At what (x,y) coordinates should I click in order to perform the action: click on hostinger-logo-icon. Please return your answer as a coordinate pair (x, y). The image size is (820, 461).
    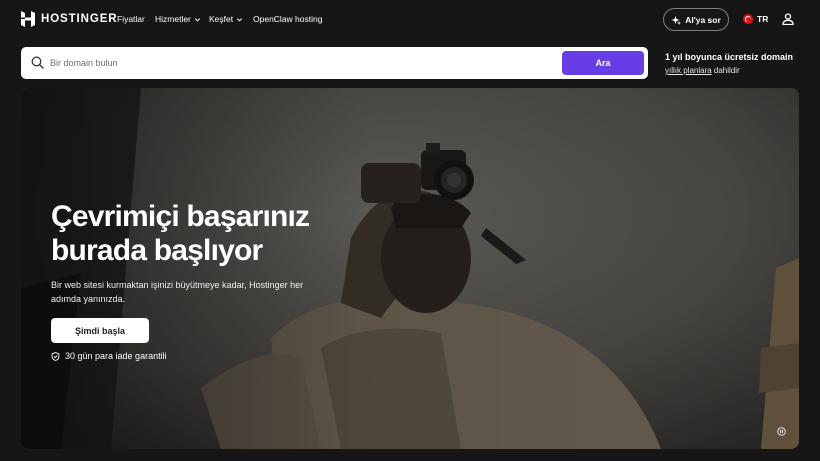
    Looking at the image, I should click on (28, 19).